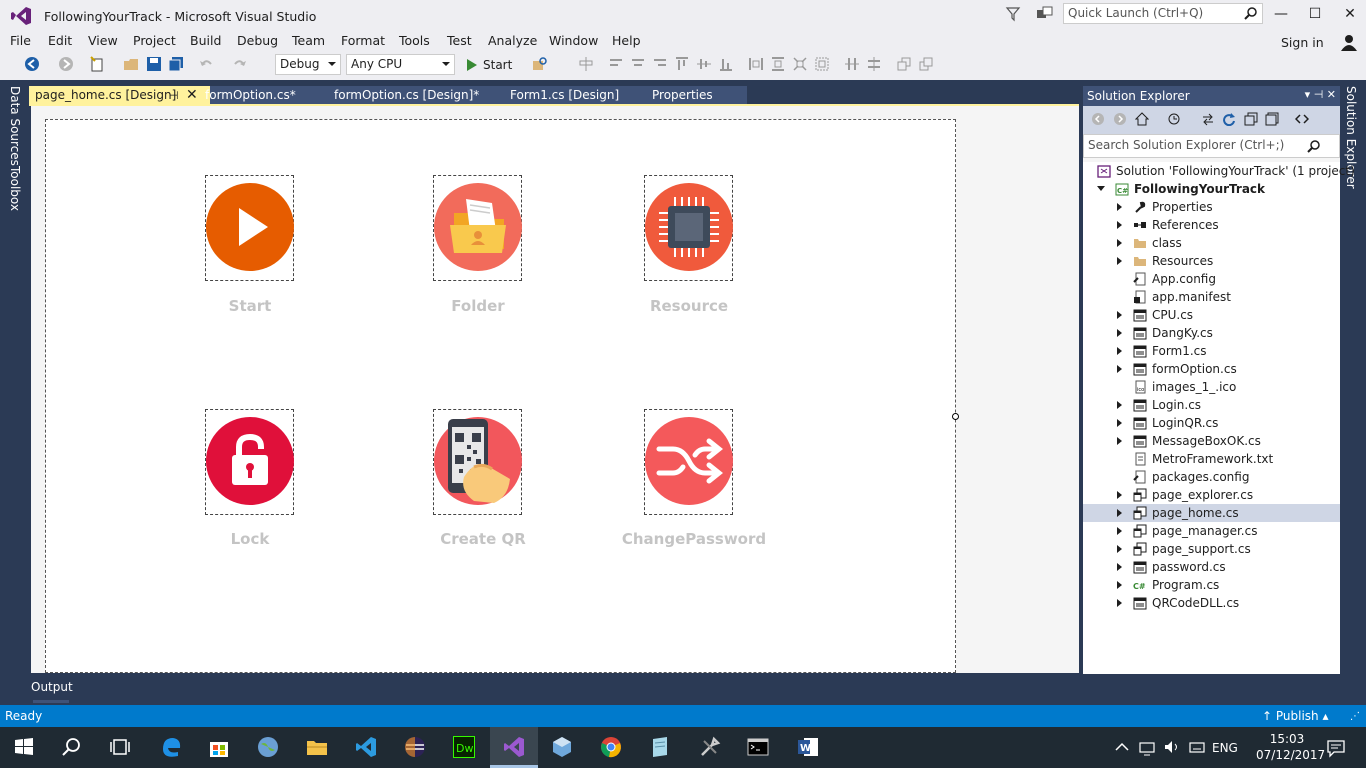  Describe the element at coordinates (414, 40) in the screenshot. I see `menu-tools: Tools` at that location.